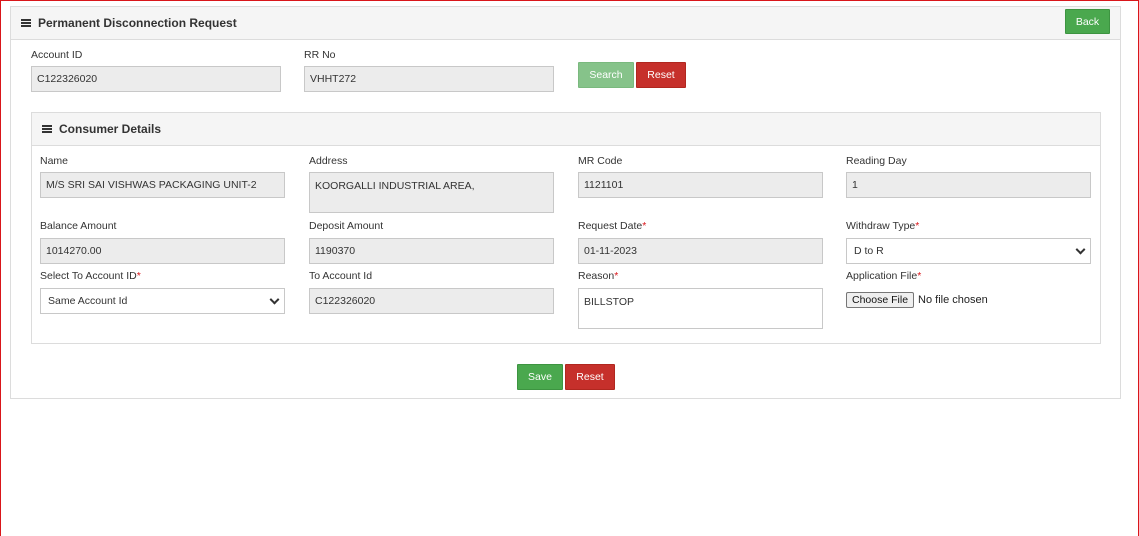 The image size is (1139, 536). What do you see at coordinates (162, 301) in the screenshot?
I see `select-to-account-select: Same Account Id` at bounding box center [162, 301].